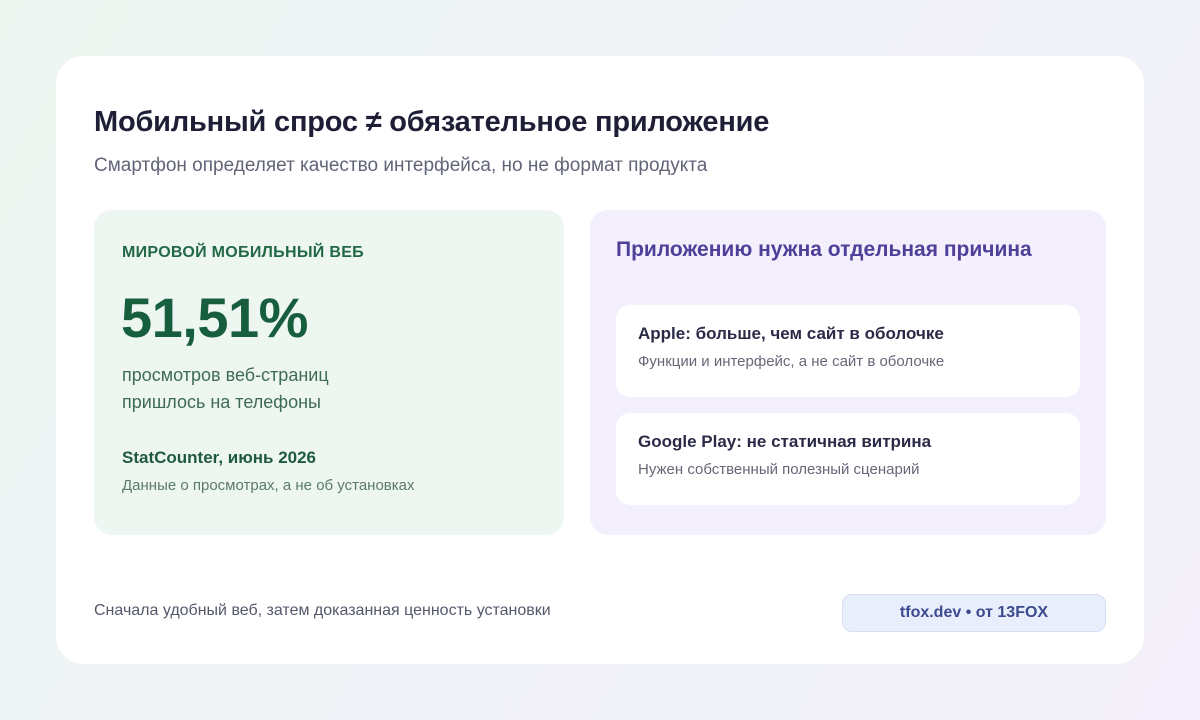 The width and height of the screenshot is (1200, 720). Describe the element at coordinates (974, 613) in the screenshot. I see `brand-badge: tfox.dev • от 13FOX` at that location.